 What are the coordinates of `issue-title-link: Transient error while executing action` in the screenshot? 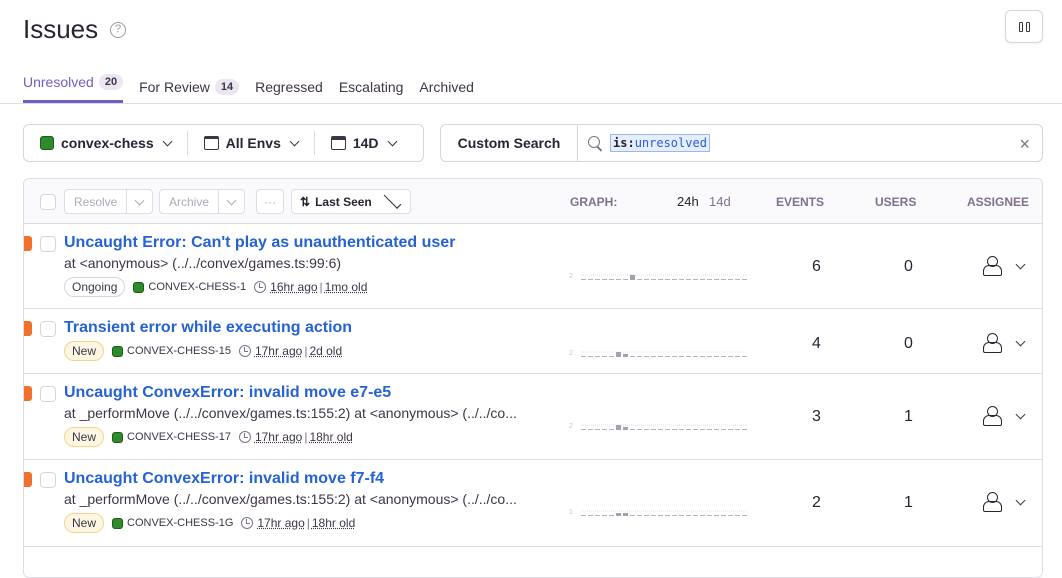 It's located at (208, 328).